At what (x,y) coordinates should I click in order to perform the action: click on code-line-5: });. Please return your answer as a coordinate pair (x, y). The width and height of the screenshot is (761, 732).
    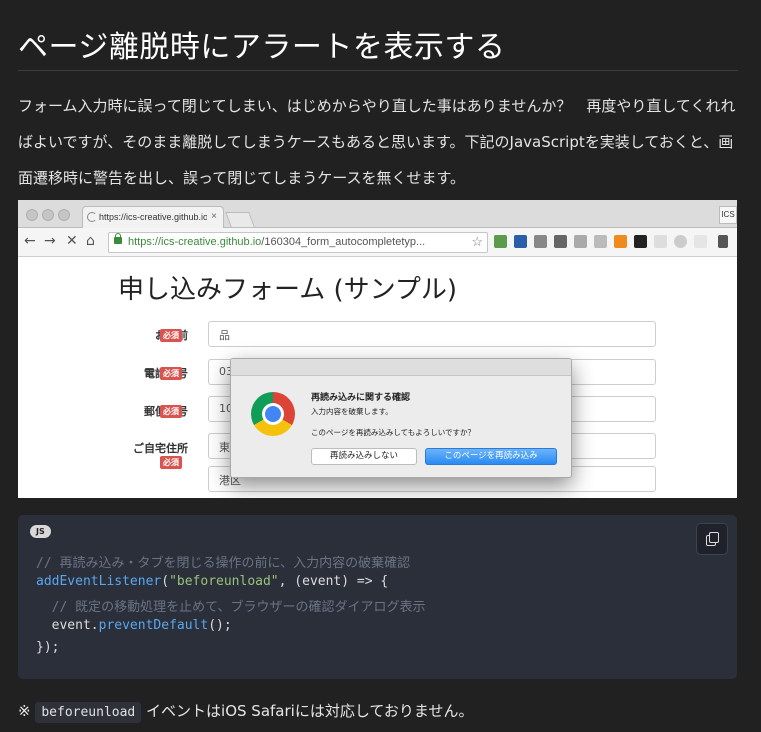
    Looking at the image, I should click on (47, 647).